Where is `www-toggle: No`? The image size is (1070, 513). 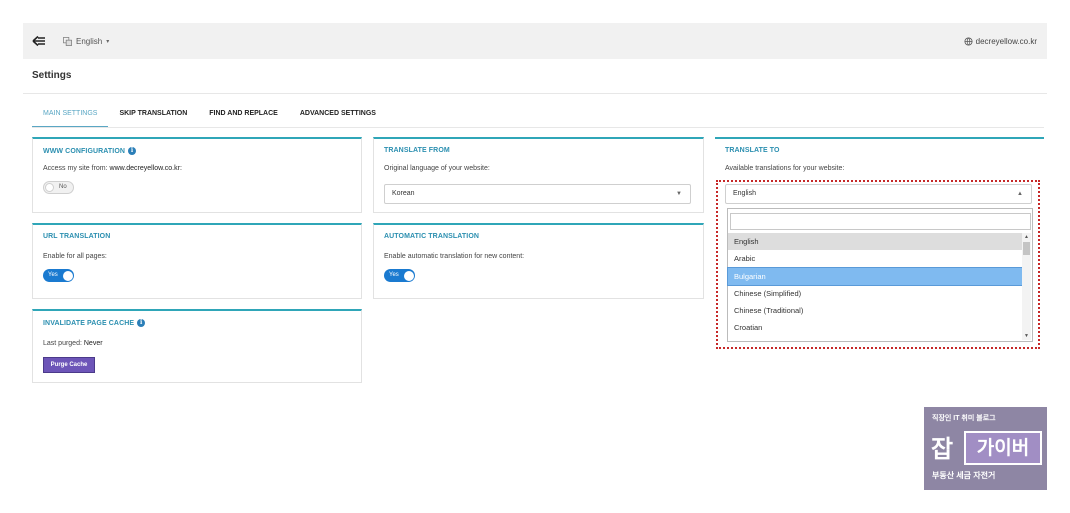 www-toggle: No is located at coordinates (58, 187).